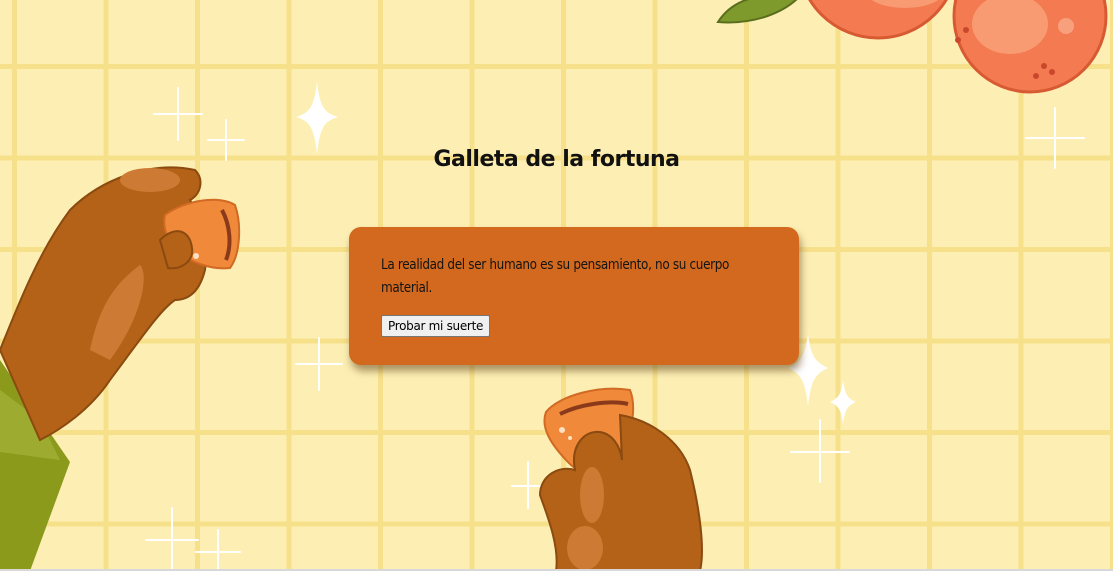  Describe the element at coordinates (620, 479) in the screenshot. I see `bottom-hand-illustration` at that location.